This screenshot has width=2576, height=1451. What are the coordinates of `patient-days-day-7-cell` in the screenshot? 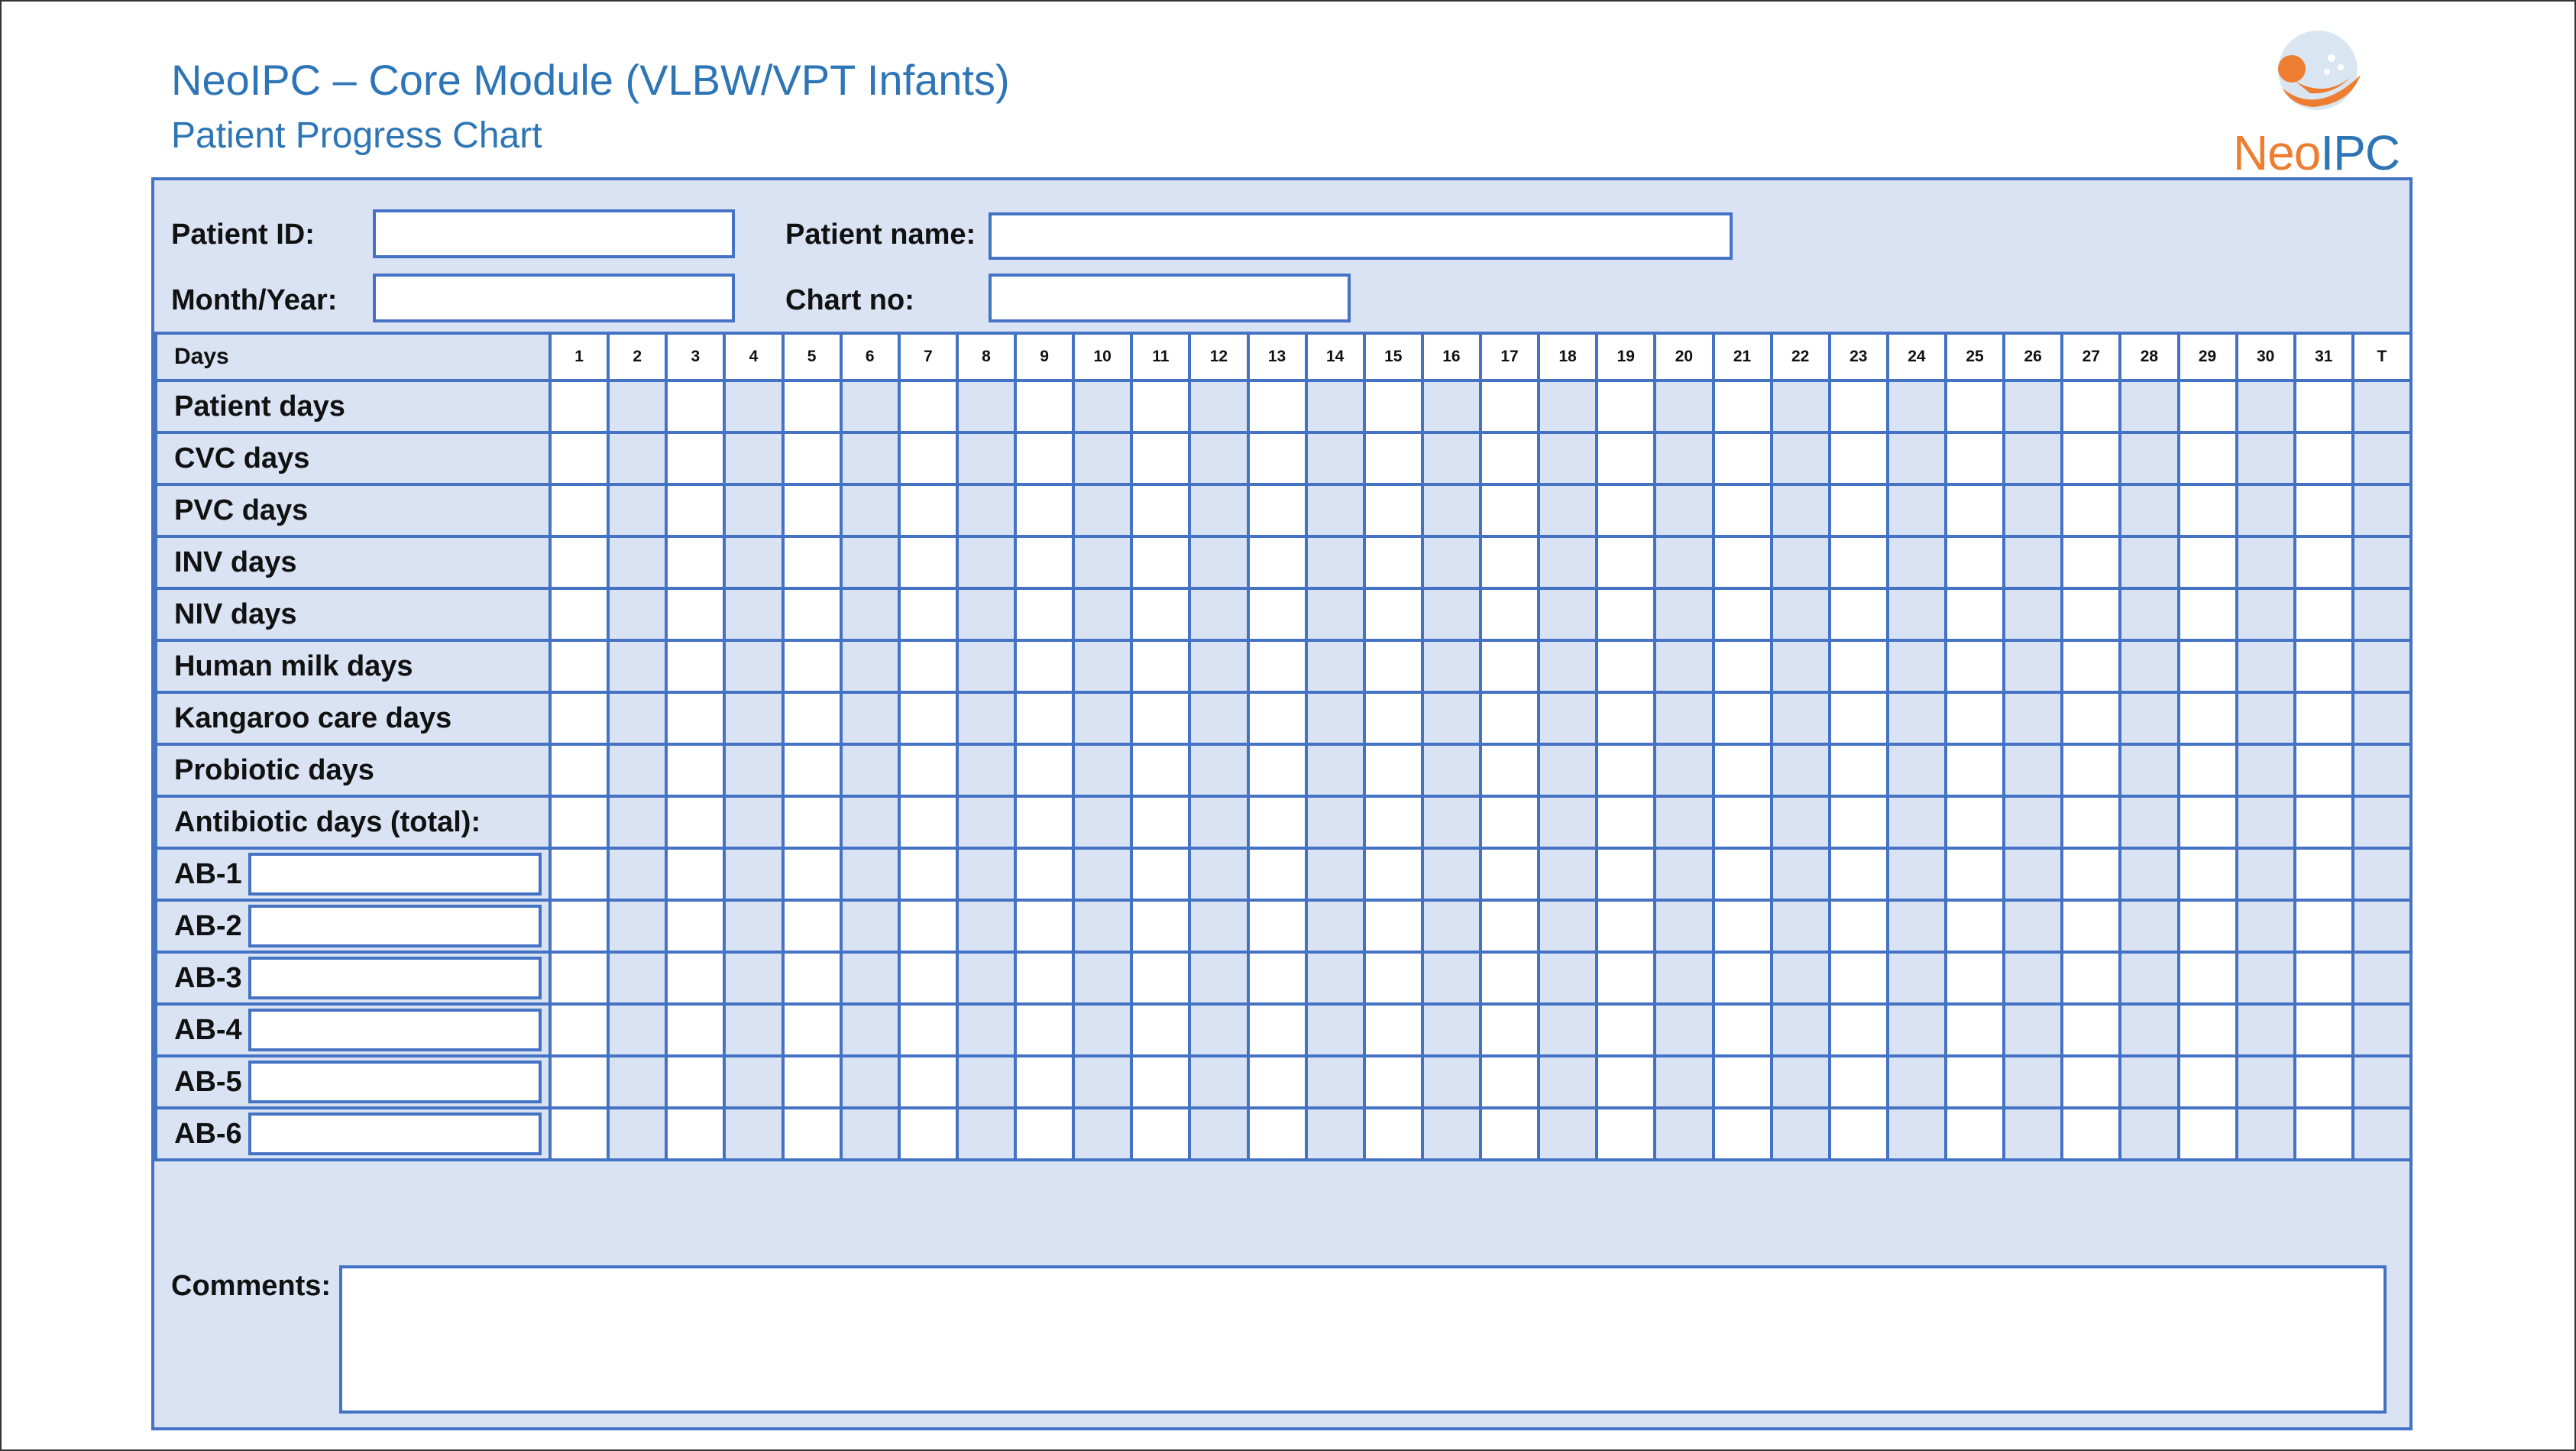 It's located at (928, 406).